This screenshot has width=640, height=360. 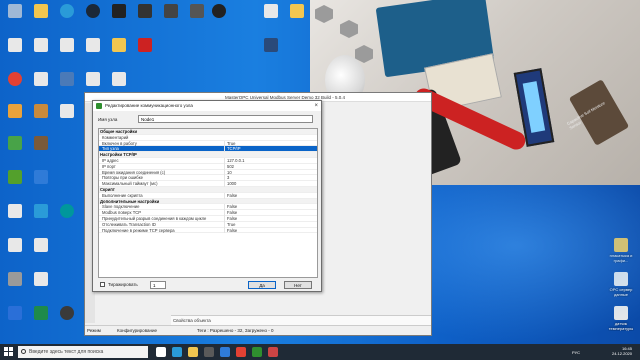 What do you see at coordinates (298, 285) in the screenshot?
I see `cancel-button: Нет` at bounding box center [298, 285].